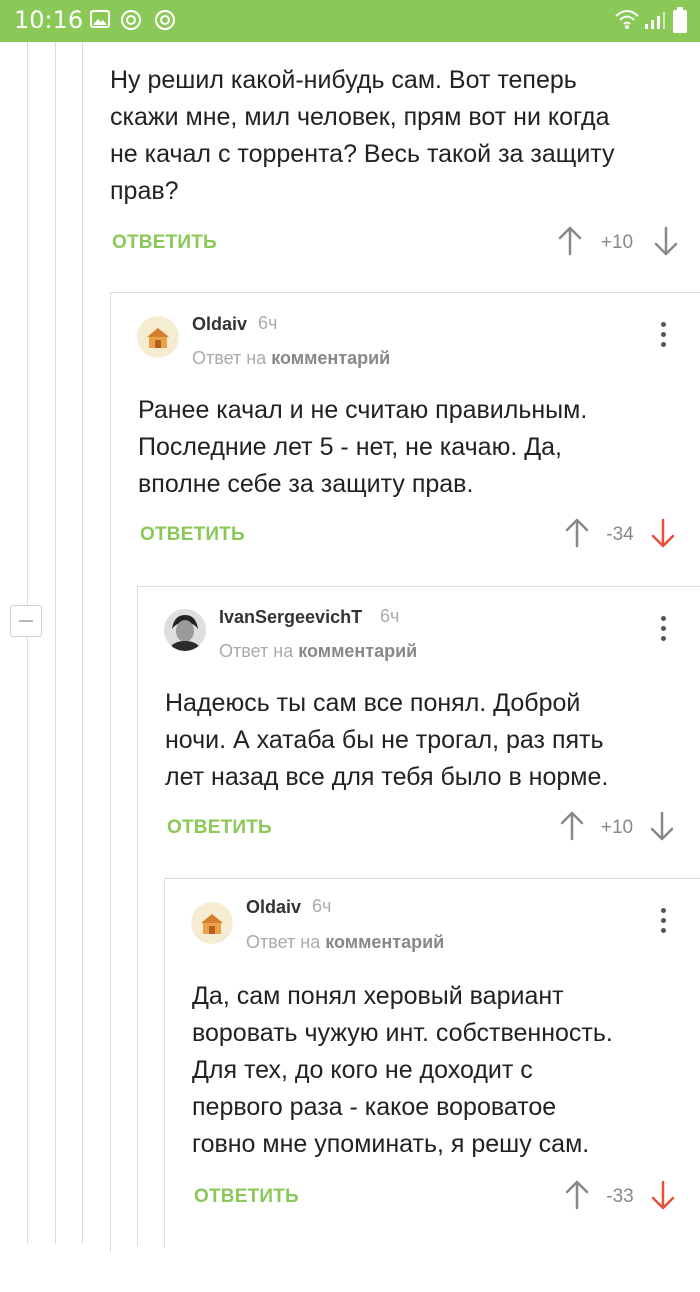 The image size is (700, 1292). Describe the element at coordinates (100, 19) in the screenshot. I see `gallery-icon` at that location.